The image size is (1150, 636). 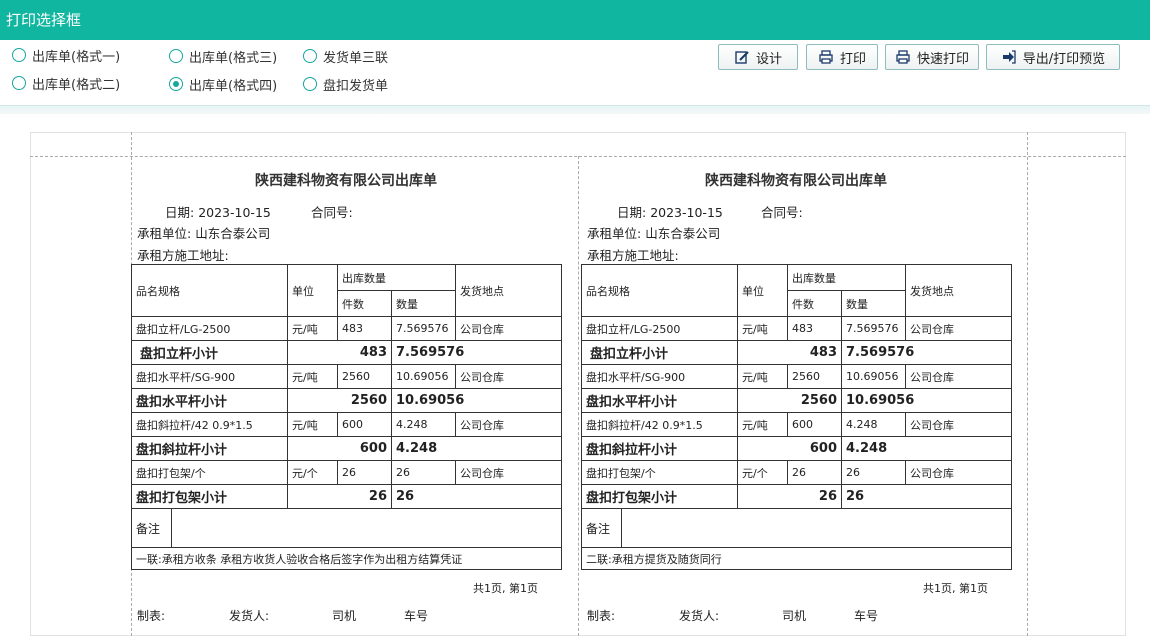 I want to click on slip-2-contract-label: 合同号:, so click(x=782, y=212).